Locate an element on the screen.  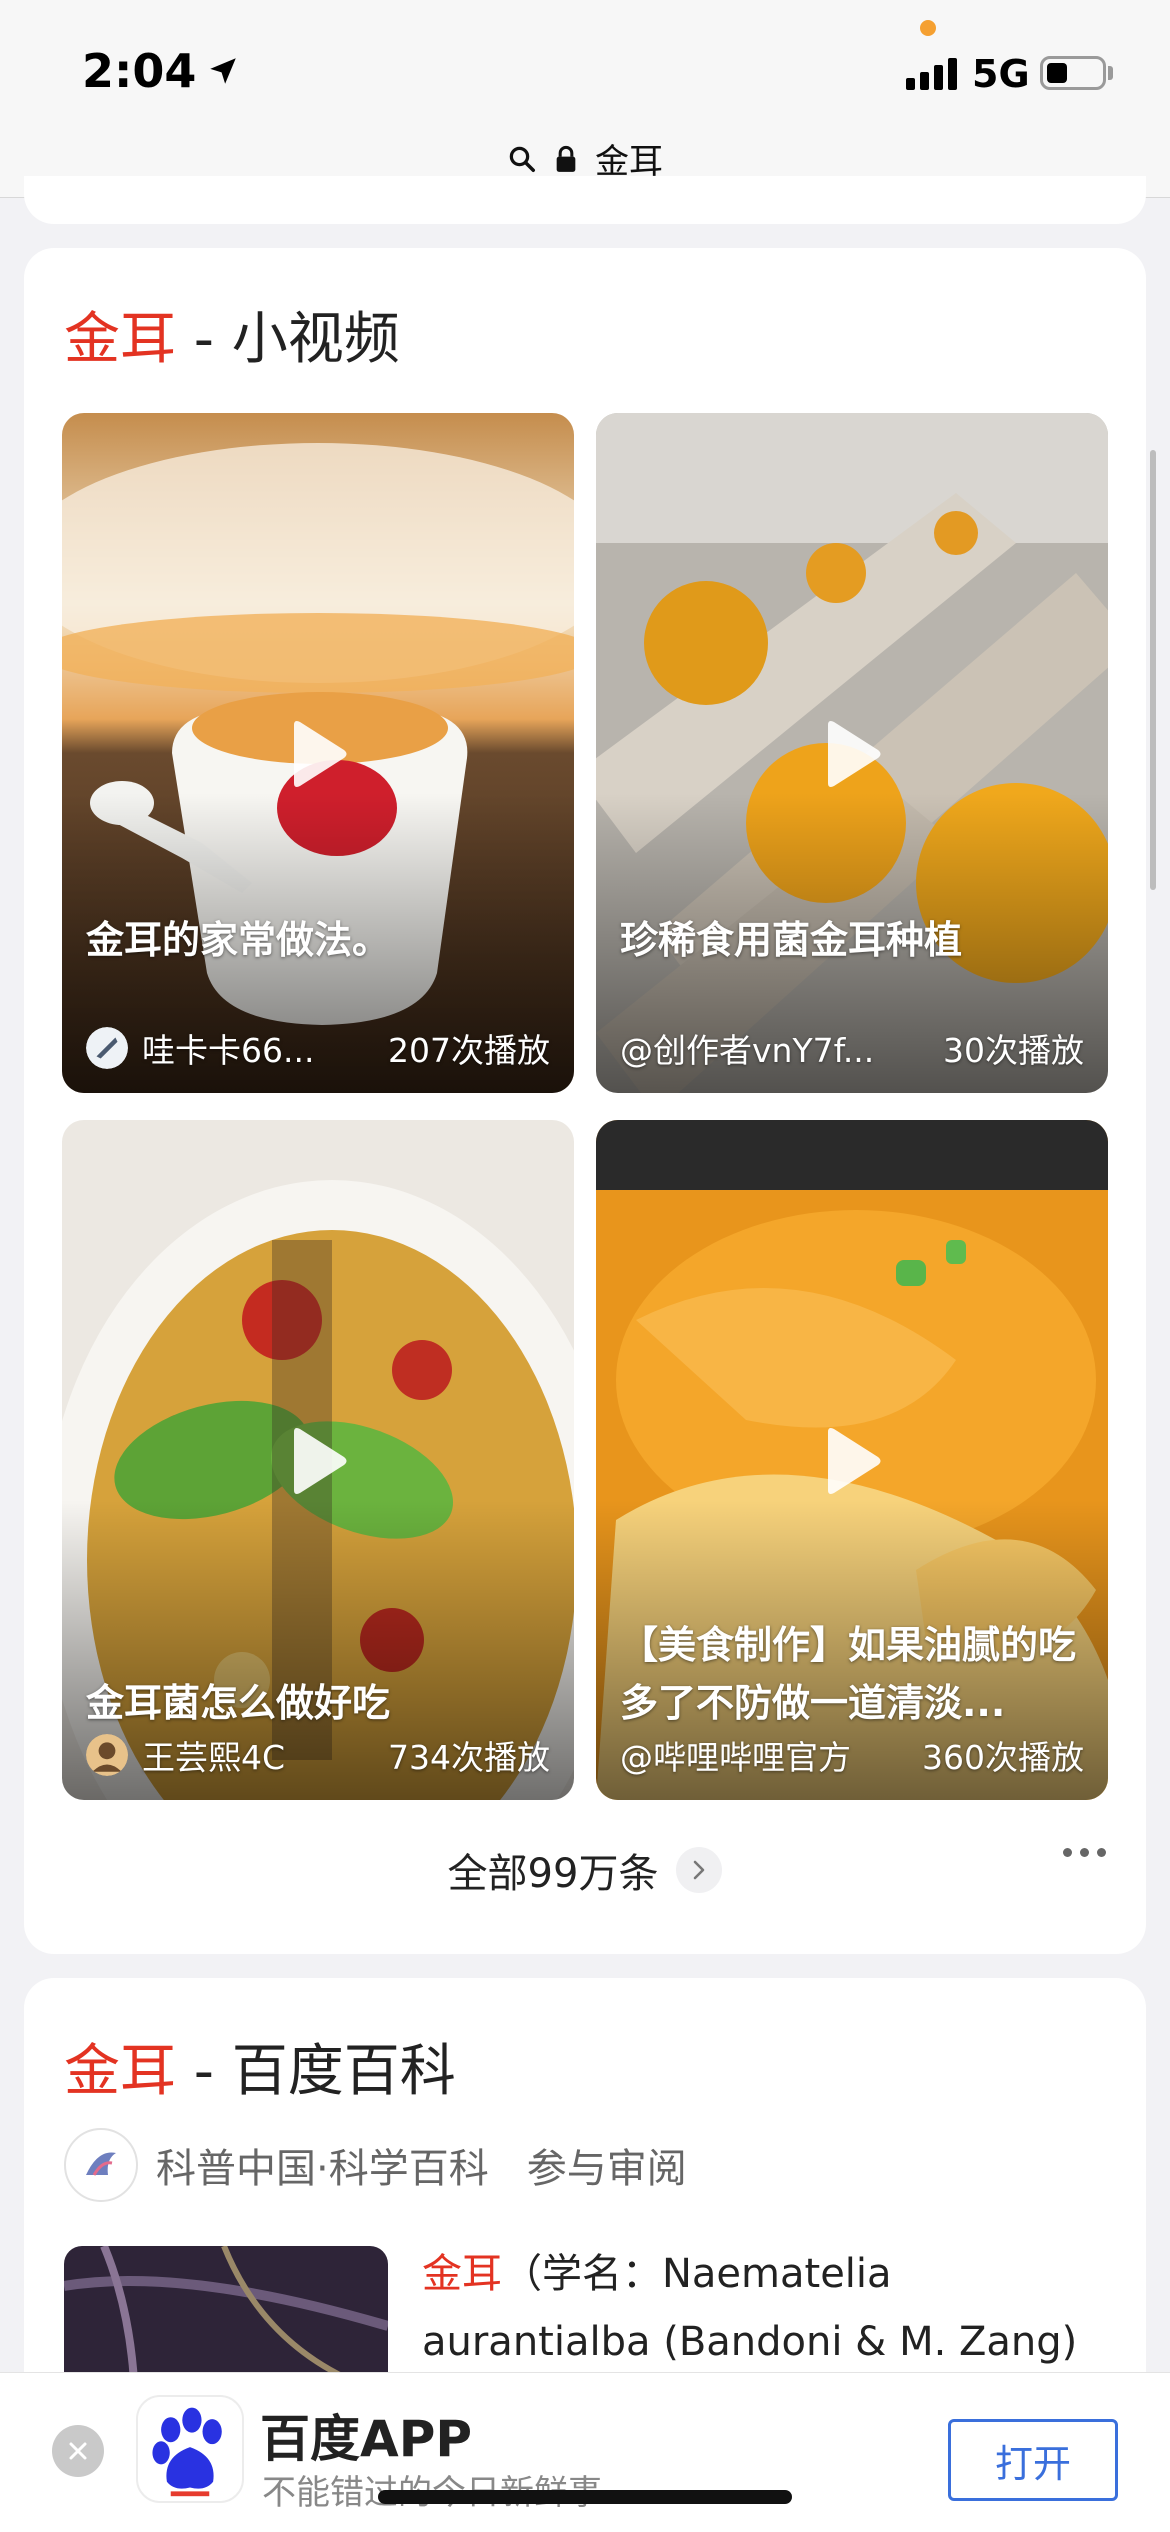
see-all-videos-link: 全部99万条 is located at coordinates (585, 1870).